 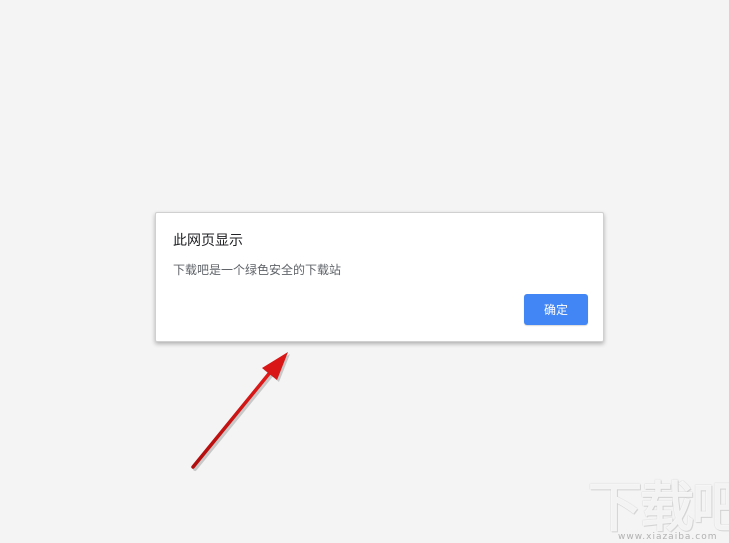 What do you see at coordinates (668, 537) in the screenshot?
I see `watermark-url: www.xiazaiba.com` at bounding box center [668, 537].